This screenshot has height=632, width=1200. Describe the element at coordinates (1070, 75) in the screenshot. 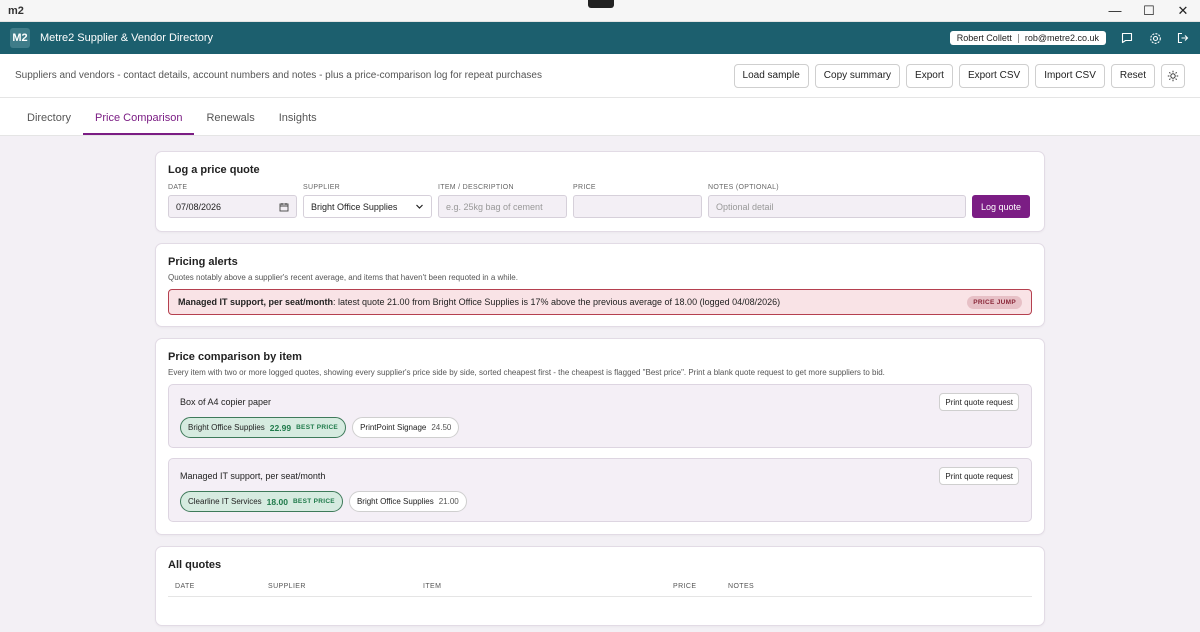

I see `import-csv-button: Import CSV` at that location.